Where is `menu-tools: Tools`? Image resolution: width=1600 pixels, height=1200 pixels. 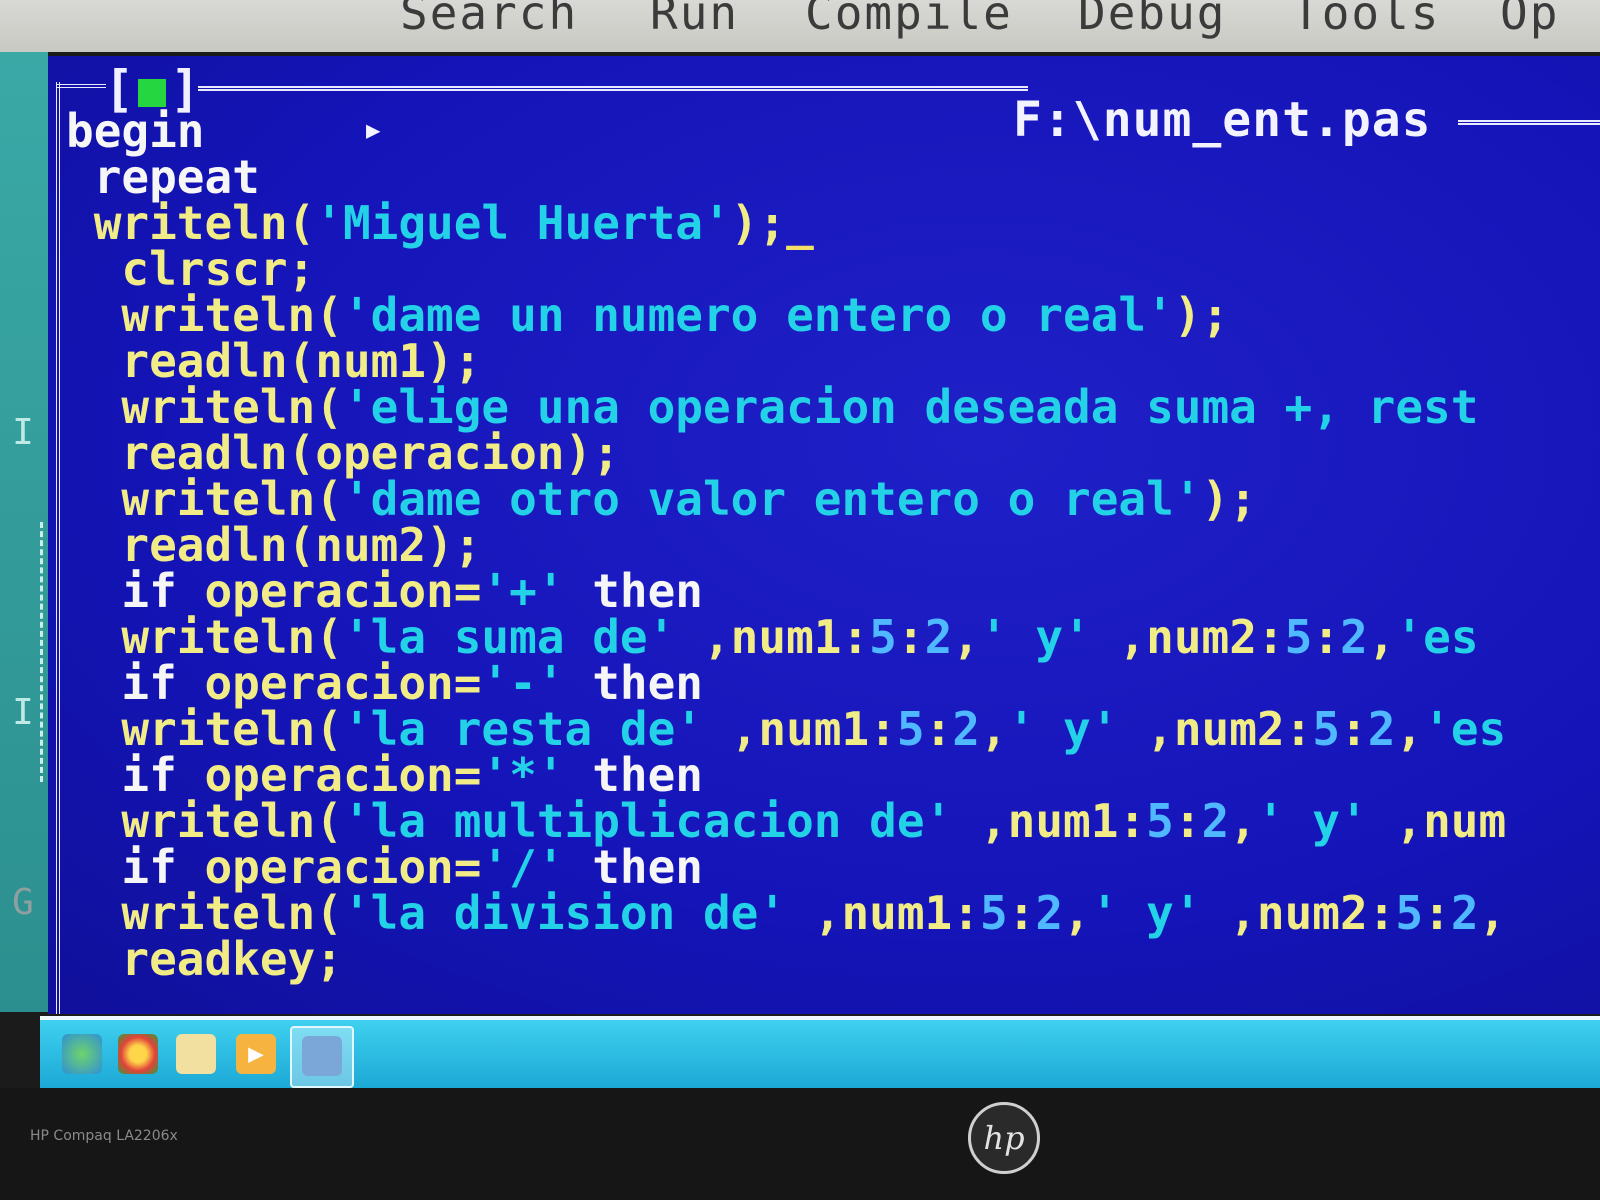 menu-tools: Tools is located at coordinates (1366, 20).